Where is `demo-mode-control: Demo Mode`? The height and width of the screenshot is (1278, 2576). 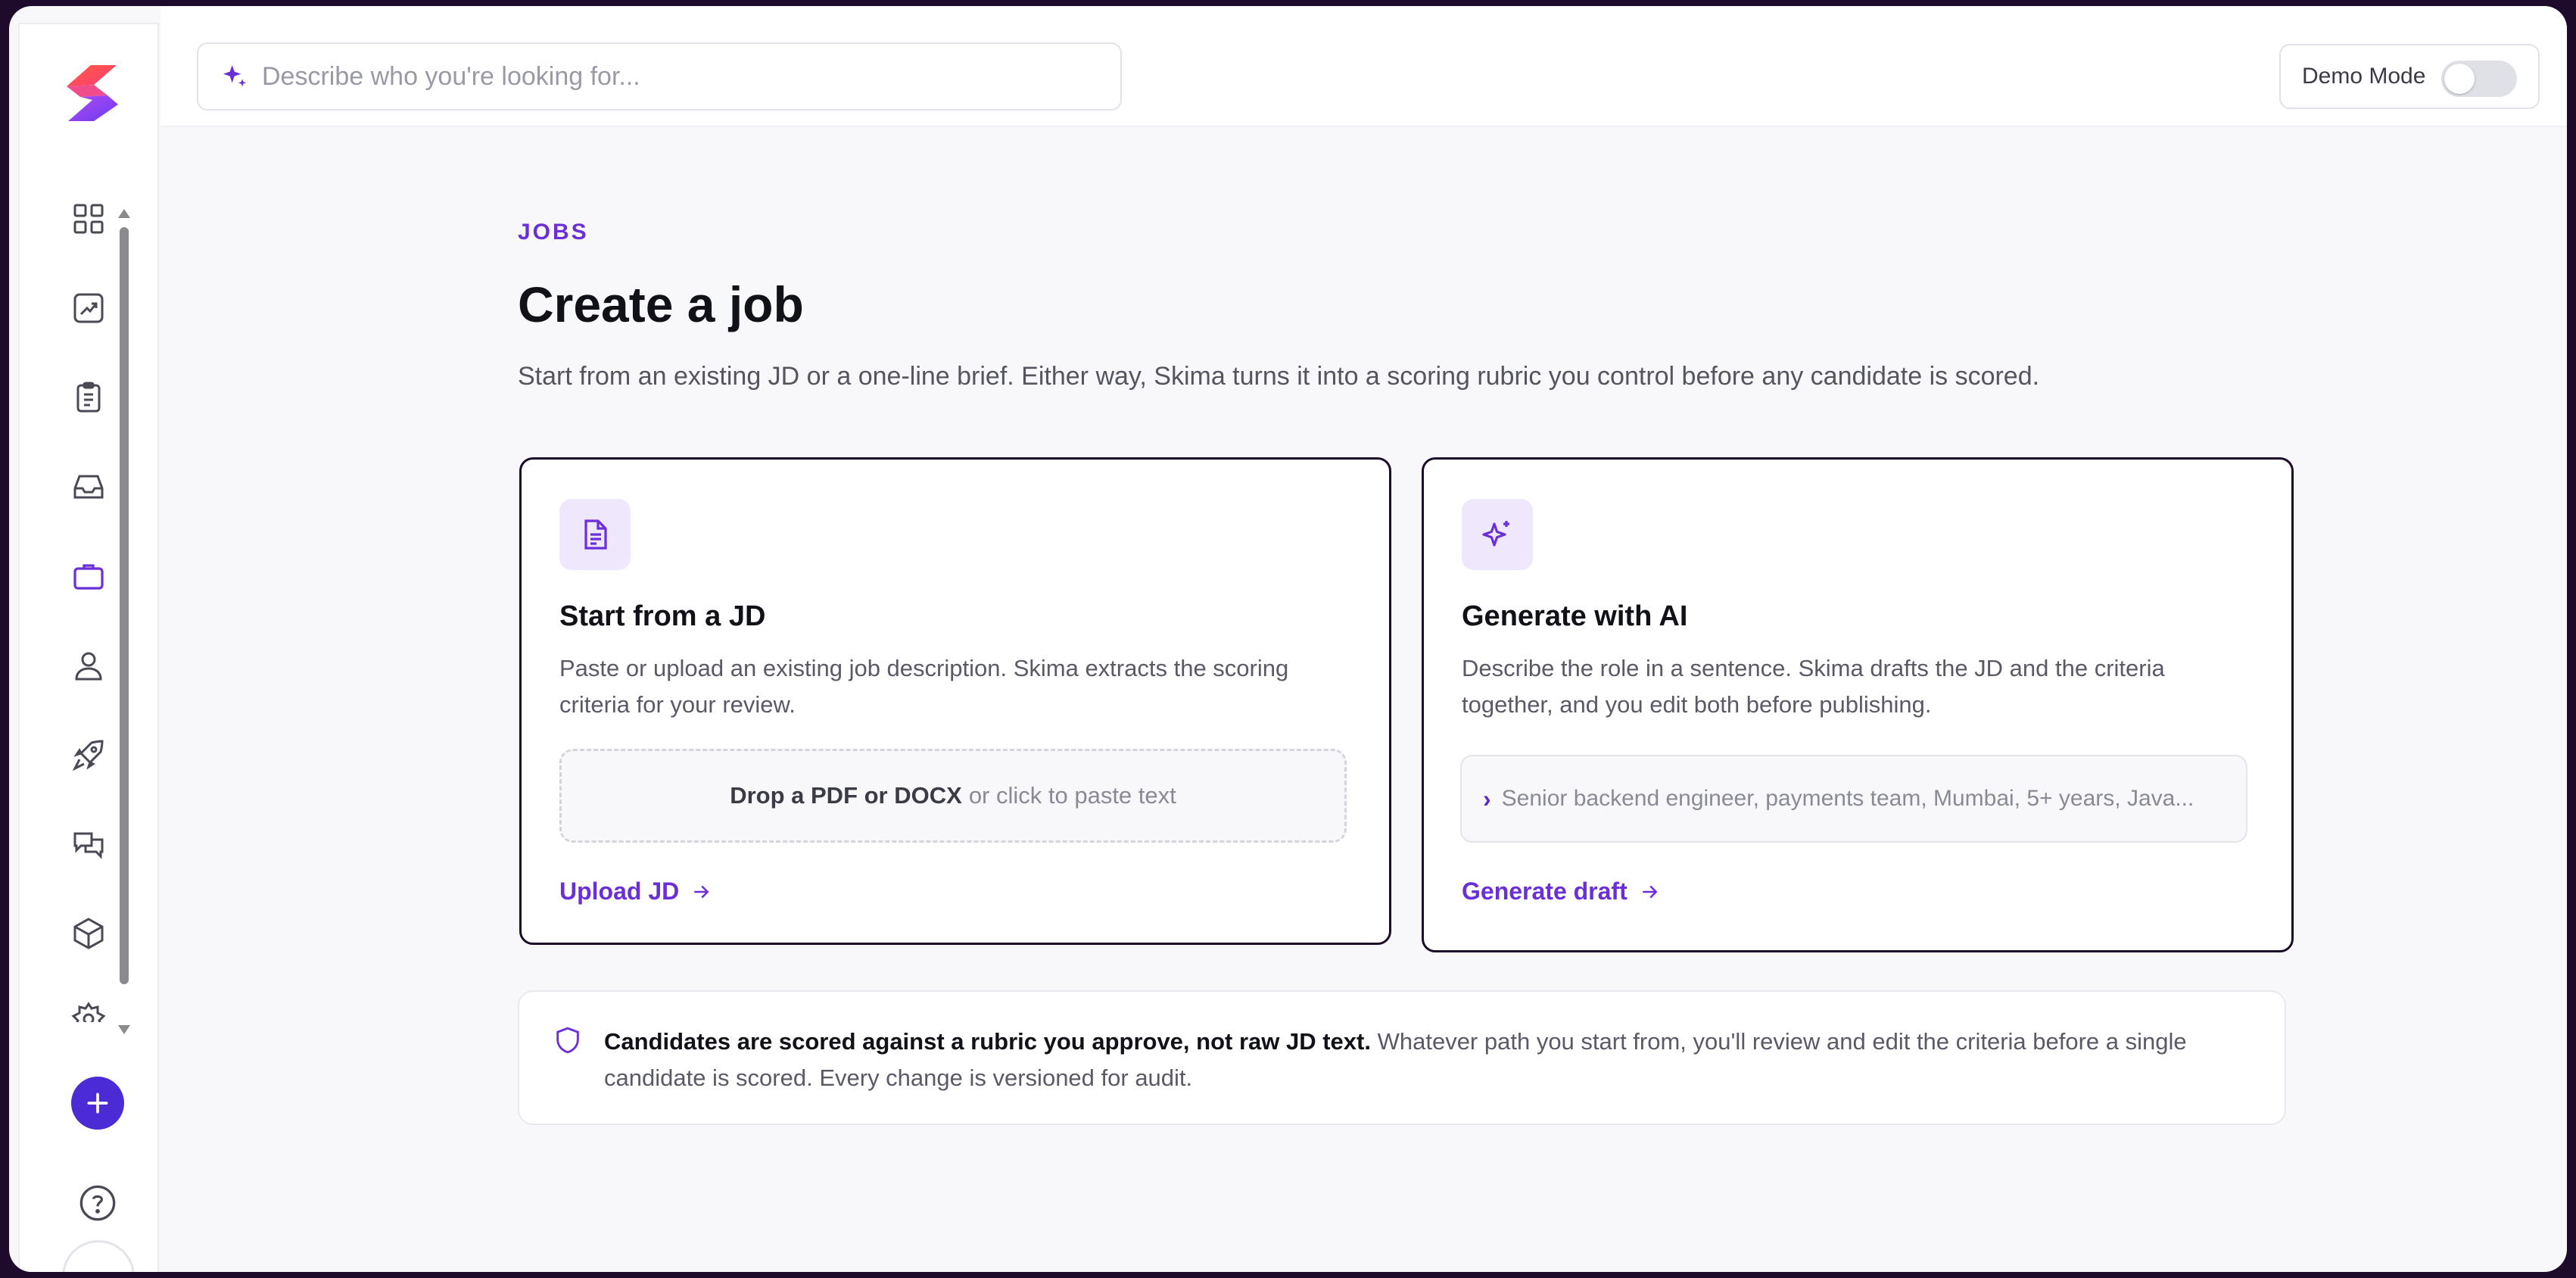 demo-mode-control: Demo Mode is located at coordinates (2409, 76).